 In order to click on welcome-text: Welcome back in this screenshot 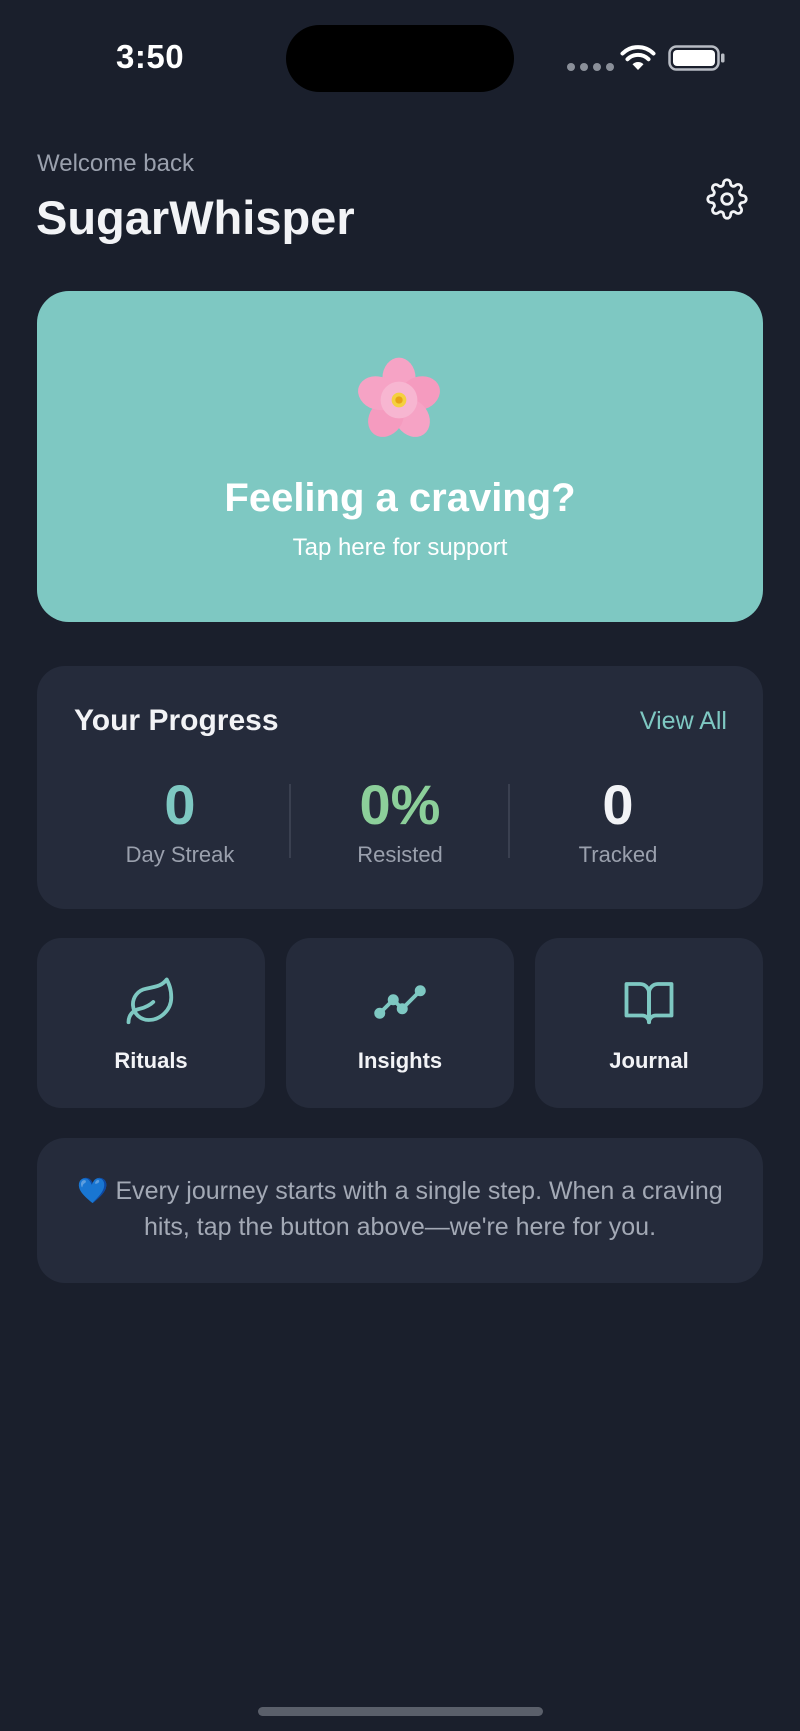, I will do `click(115, 163)`.